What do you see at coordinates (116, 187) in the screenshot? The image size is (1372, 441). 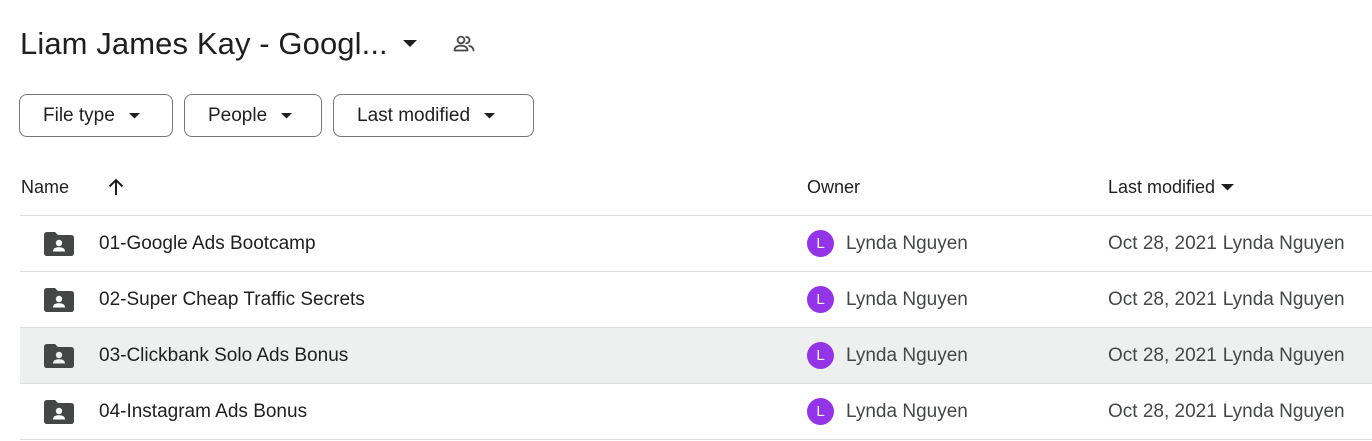 I see `arrow-up-icon` at bounding box center [116, 187].